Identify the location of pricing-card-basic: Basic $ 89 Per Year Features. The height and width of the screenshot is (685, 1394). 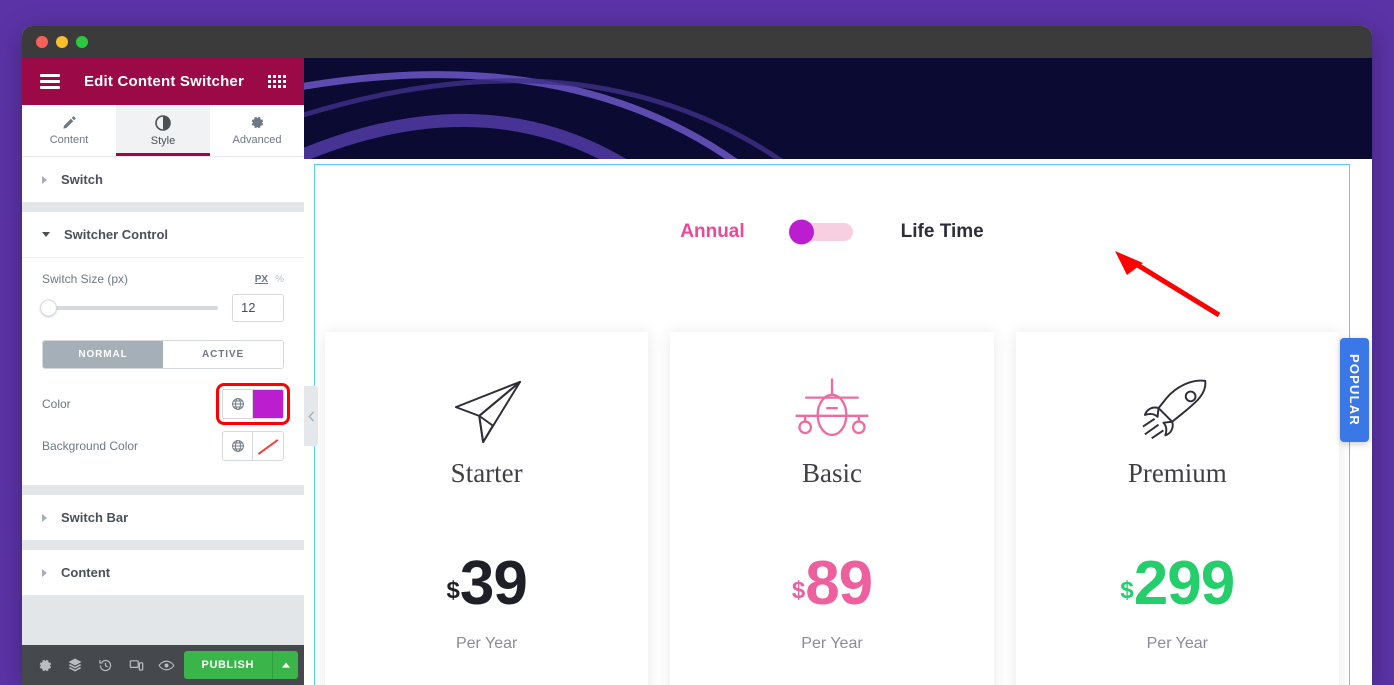
(832, 508).